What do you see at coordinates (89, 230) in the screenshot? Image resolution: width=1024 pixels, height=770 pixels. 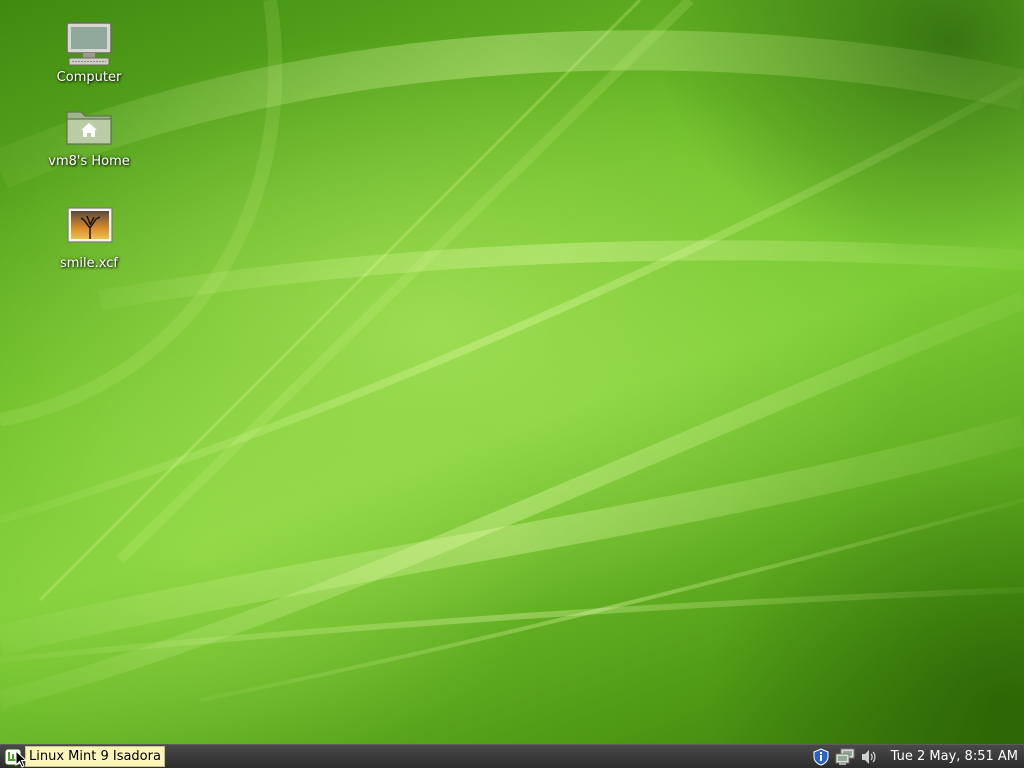 I see `image-file-icon` at bounding box center [89, 230].